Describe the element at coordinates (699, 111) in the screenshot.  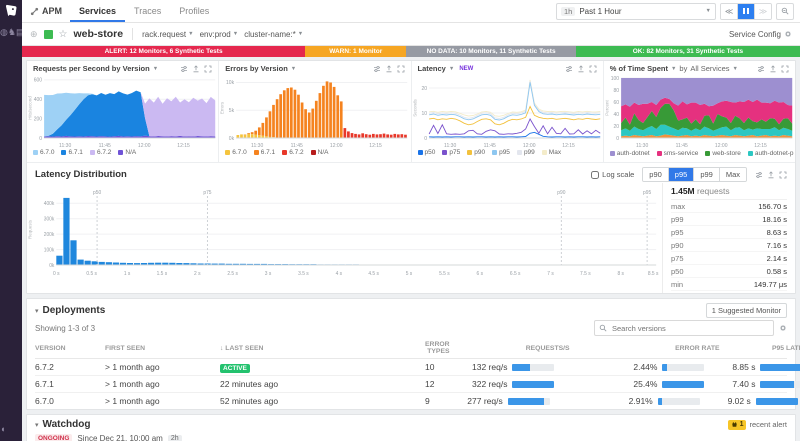
I see `time-spent-chart: 02040608010011:30 11:45 12:00 12:15Percent` at that location.